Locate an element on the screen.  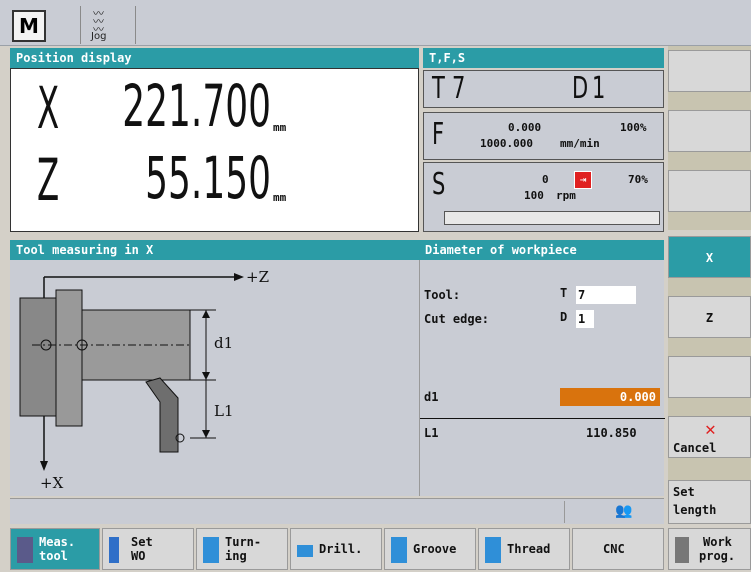
feed-rate: 1000.000 is located at coordinates (506, 143).